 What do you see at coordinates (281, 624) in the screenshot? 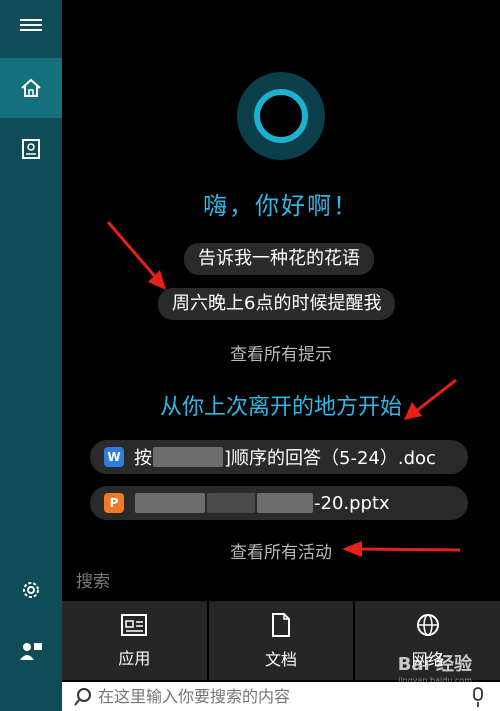
I see `document-icon` at bounding box center [281, 624].